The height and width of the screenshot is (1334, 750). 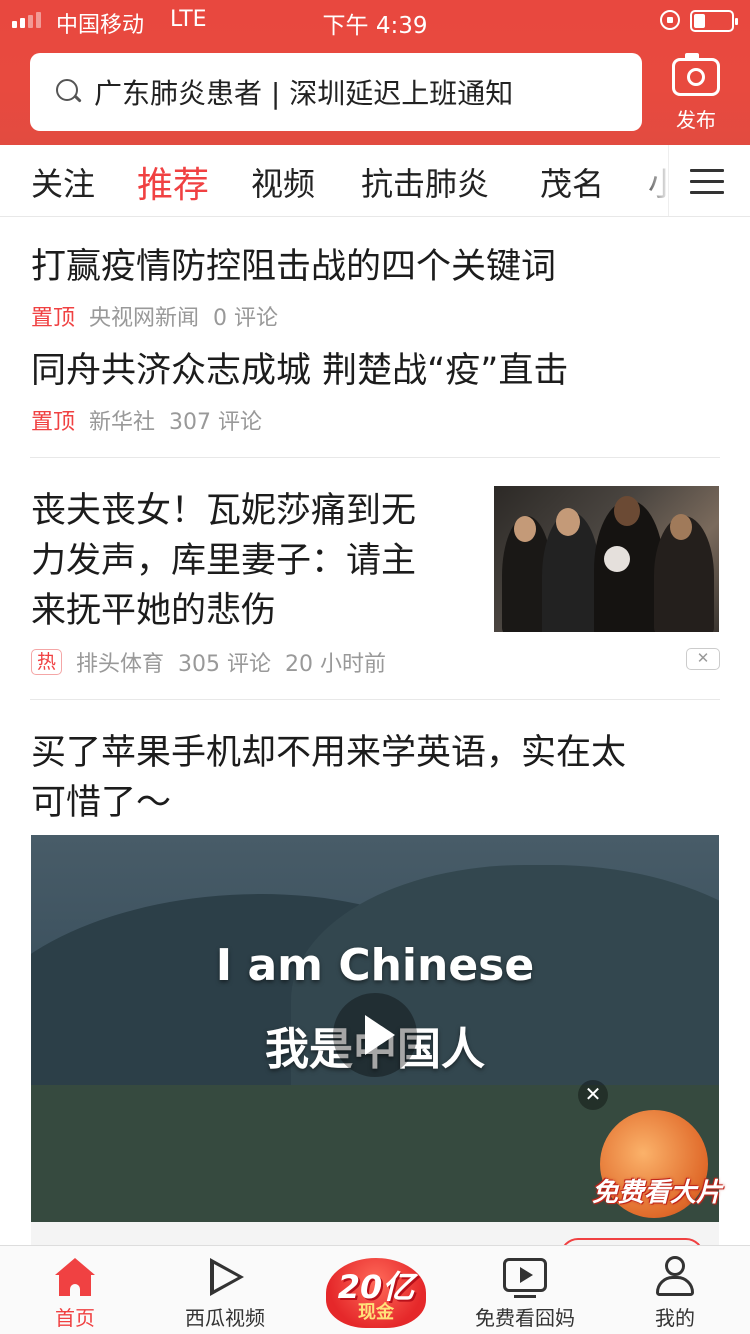 What do you see at coordinates (714, 21) in the screenshot?
I see `battery-icon` at bounding box center [714, 21].